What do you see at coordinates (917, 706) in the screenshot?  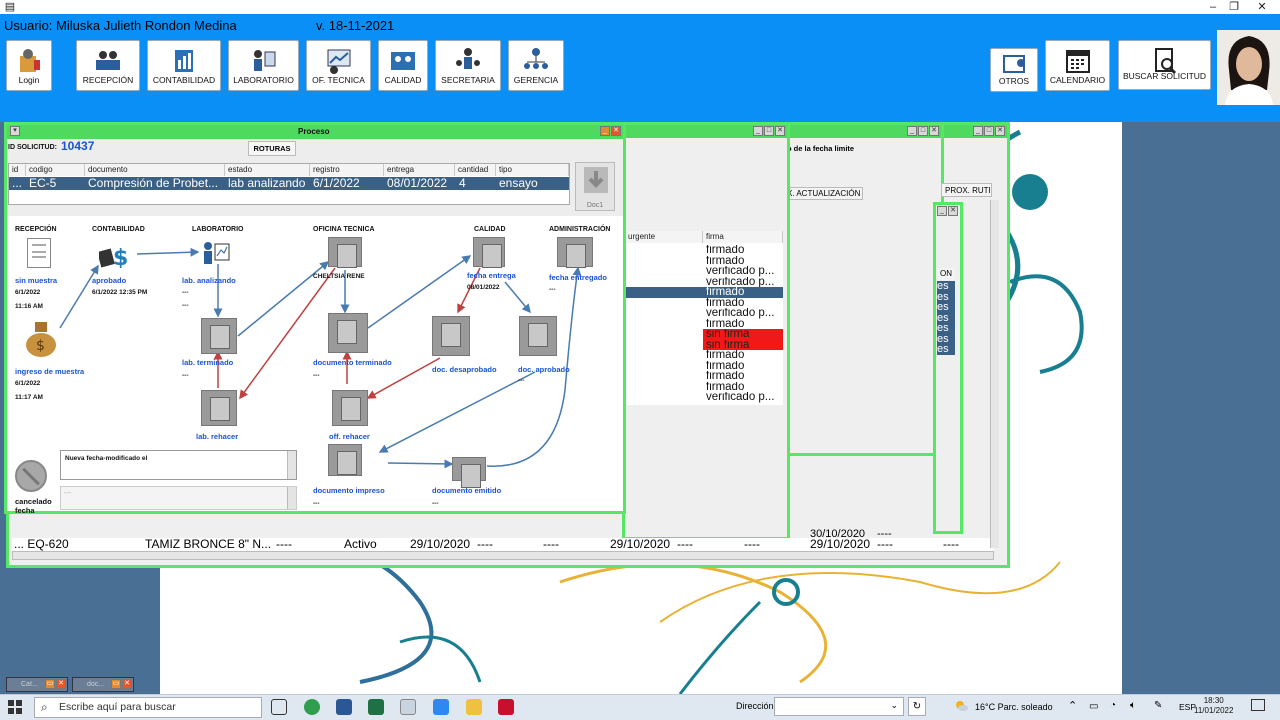 I see `refresh-icon: ↻` at bounding box center [917, 706].